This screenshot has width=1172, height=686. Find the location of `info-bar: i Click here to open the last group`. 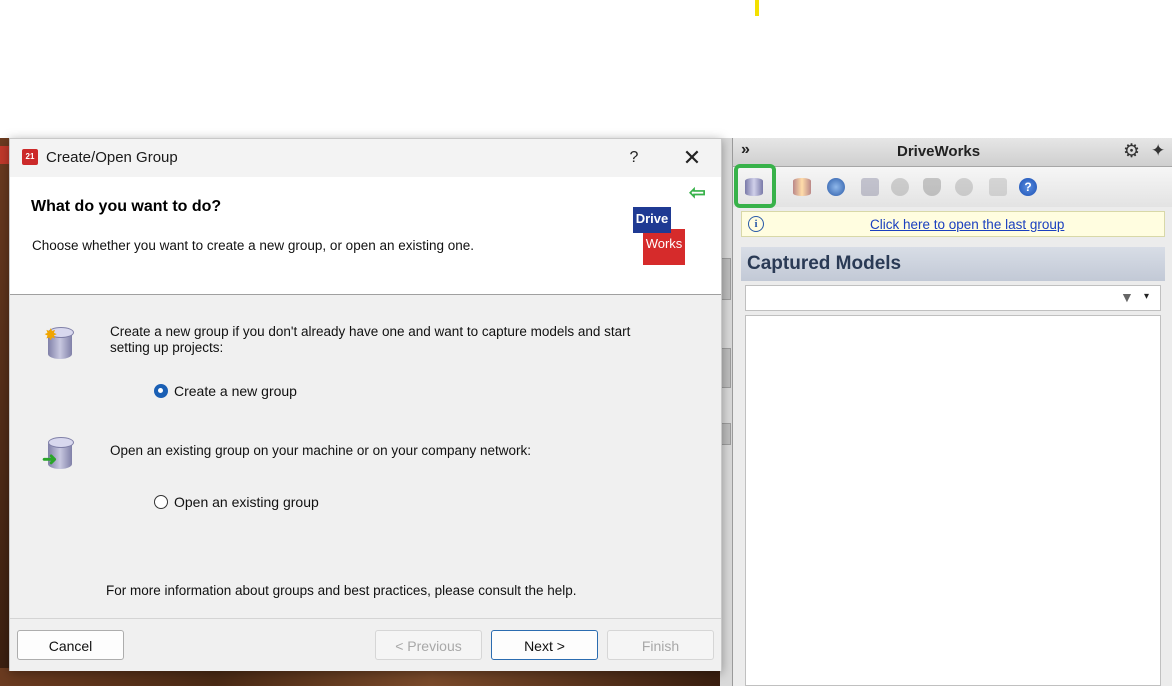

info-bar: i Click here to open the last group is located at coordinates (953, 224).